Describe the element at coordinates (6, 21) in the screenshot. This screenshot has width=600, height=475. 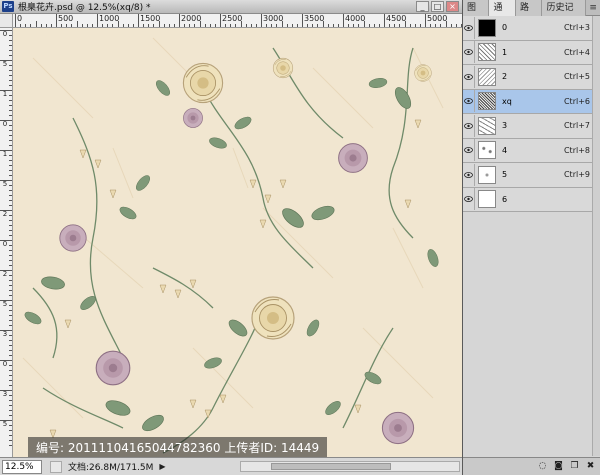
I see `ruler-origin` at that location.